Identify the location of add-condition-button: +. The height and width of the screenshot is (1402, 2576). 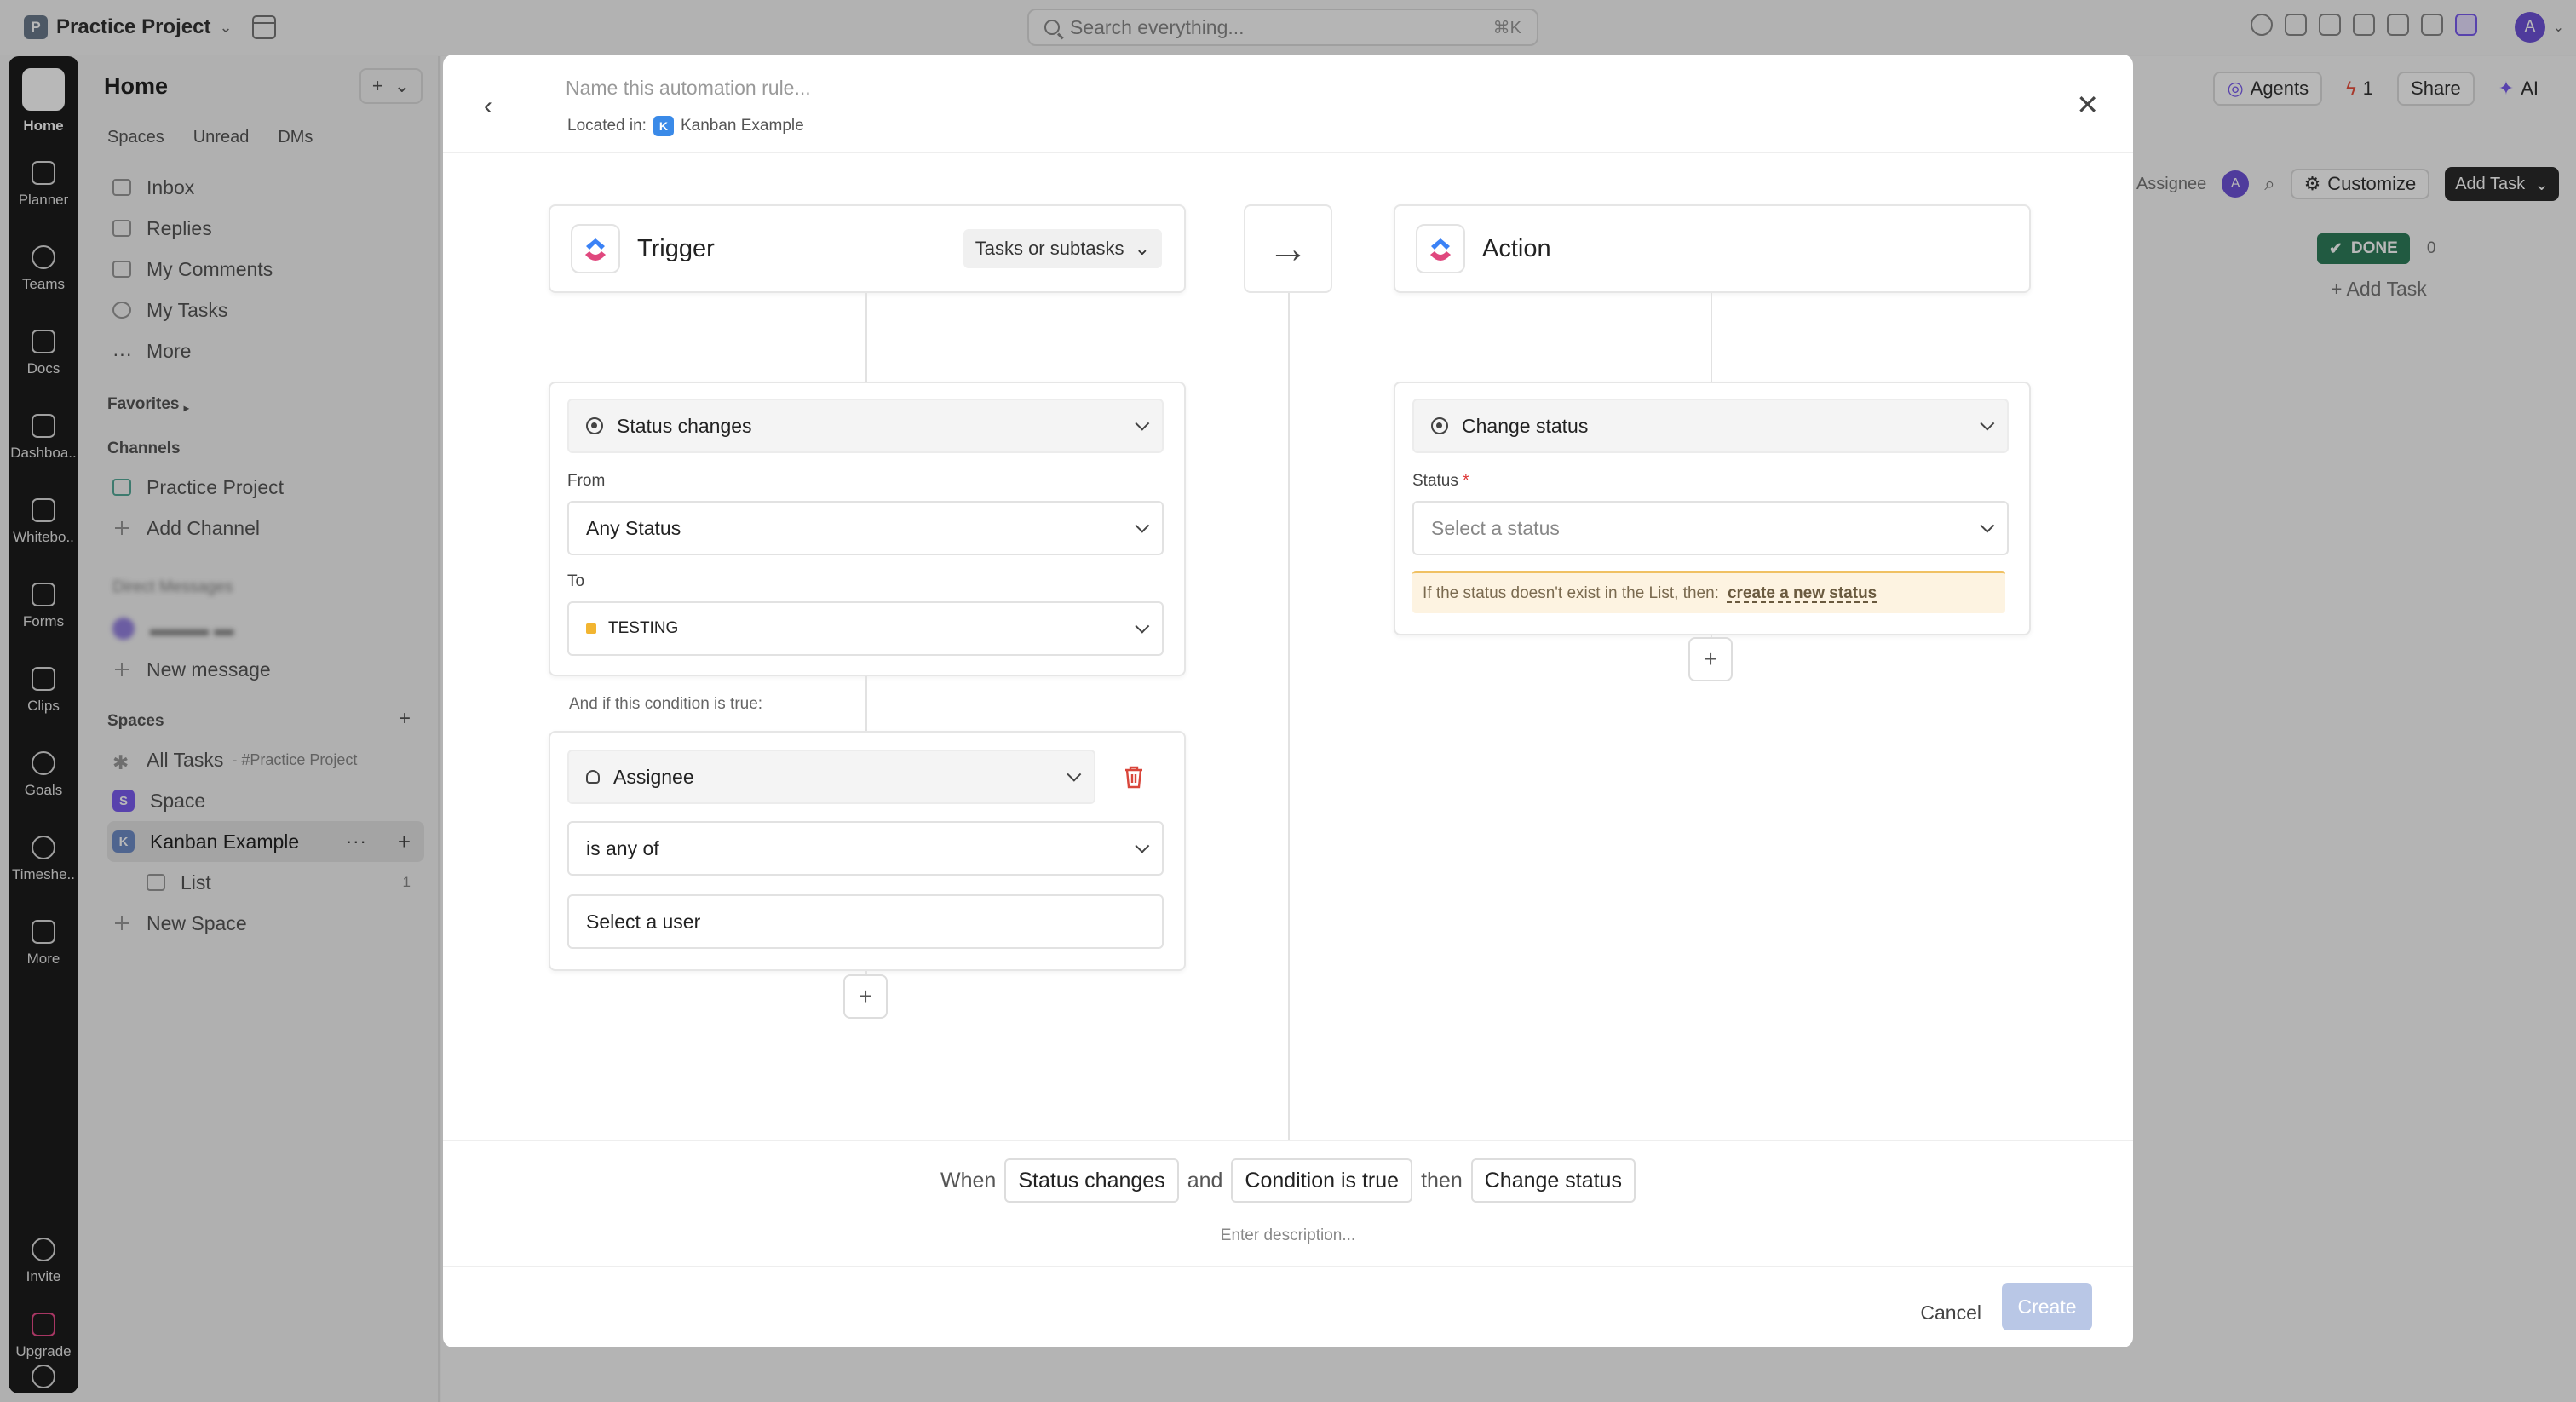
(866, 996).